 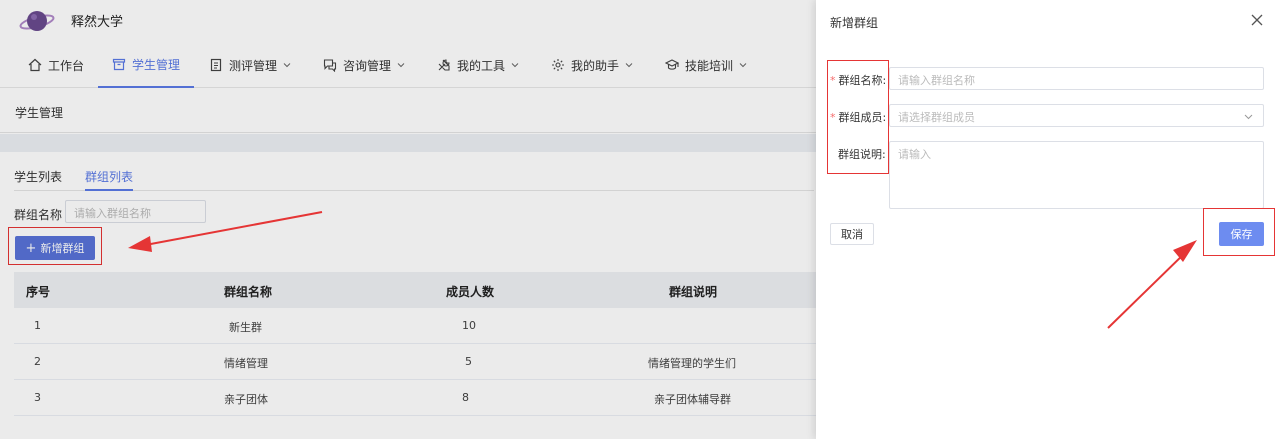 What do you see at coordinates (936, 117) in the screenshot?
I see `select-placeholder: 请选择群组成员` at bounding box center [936, 117].